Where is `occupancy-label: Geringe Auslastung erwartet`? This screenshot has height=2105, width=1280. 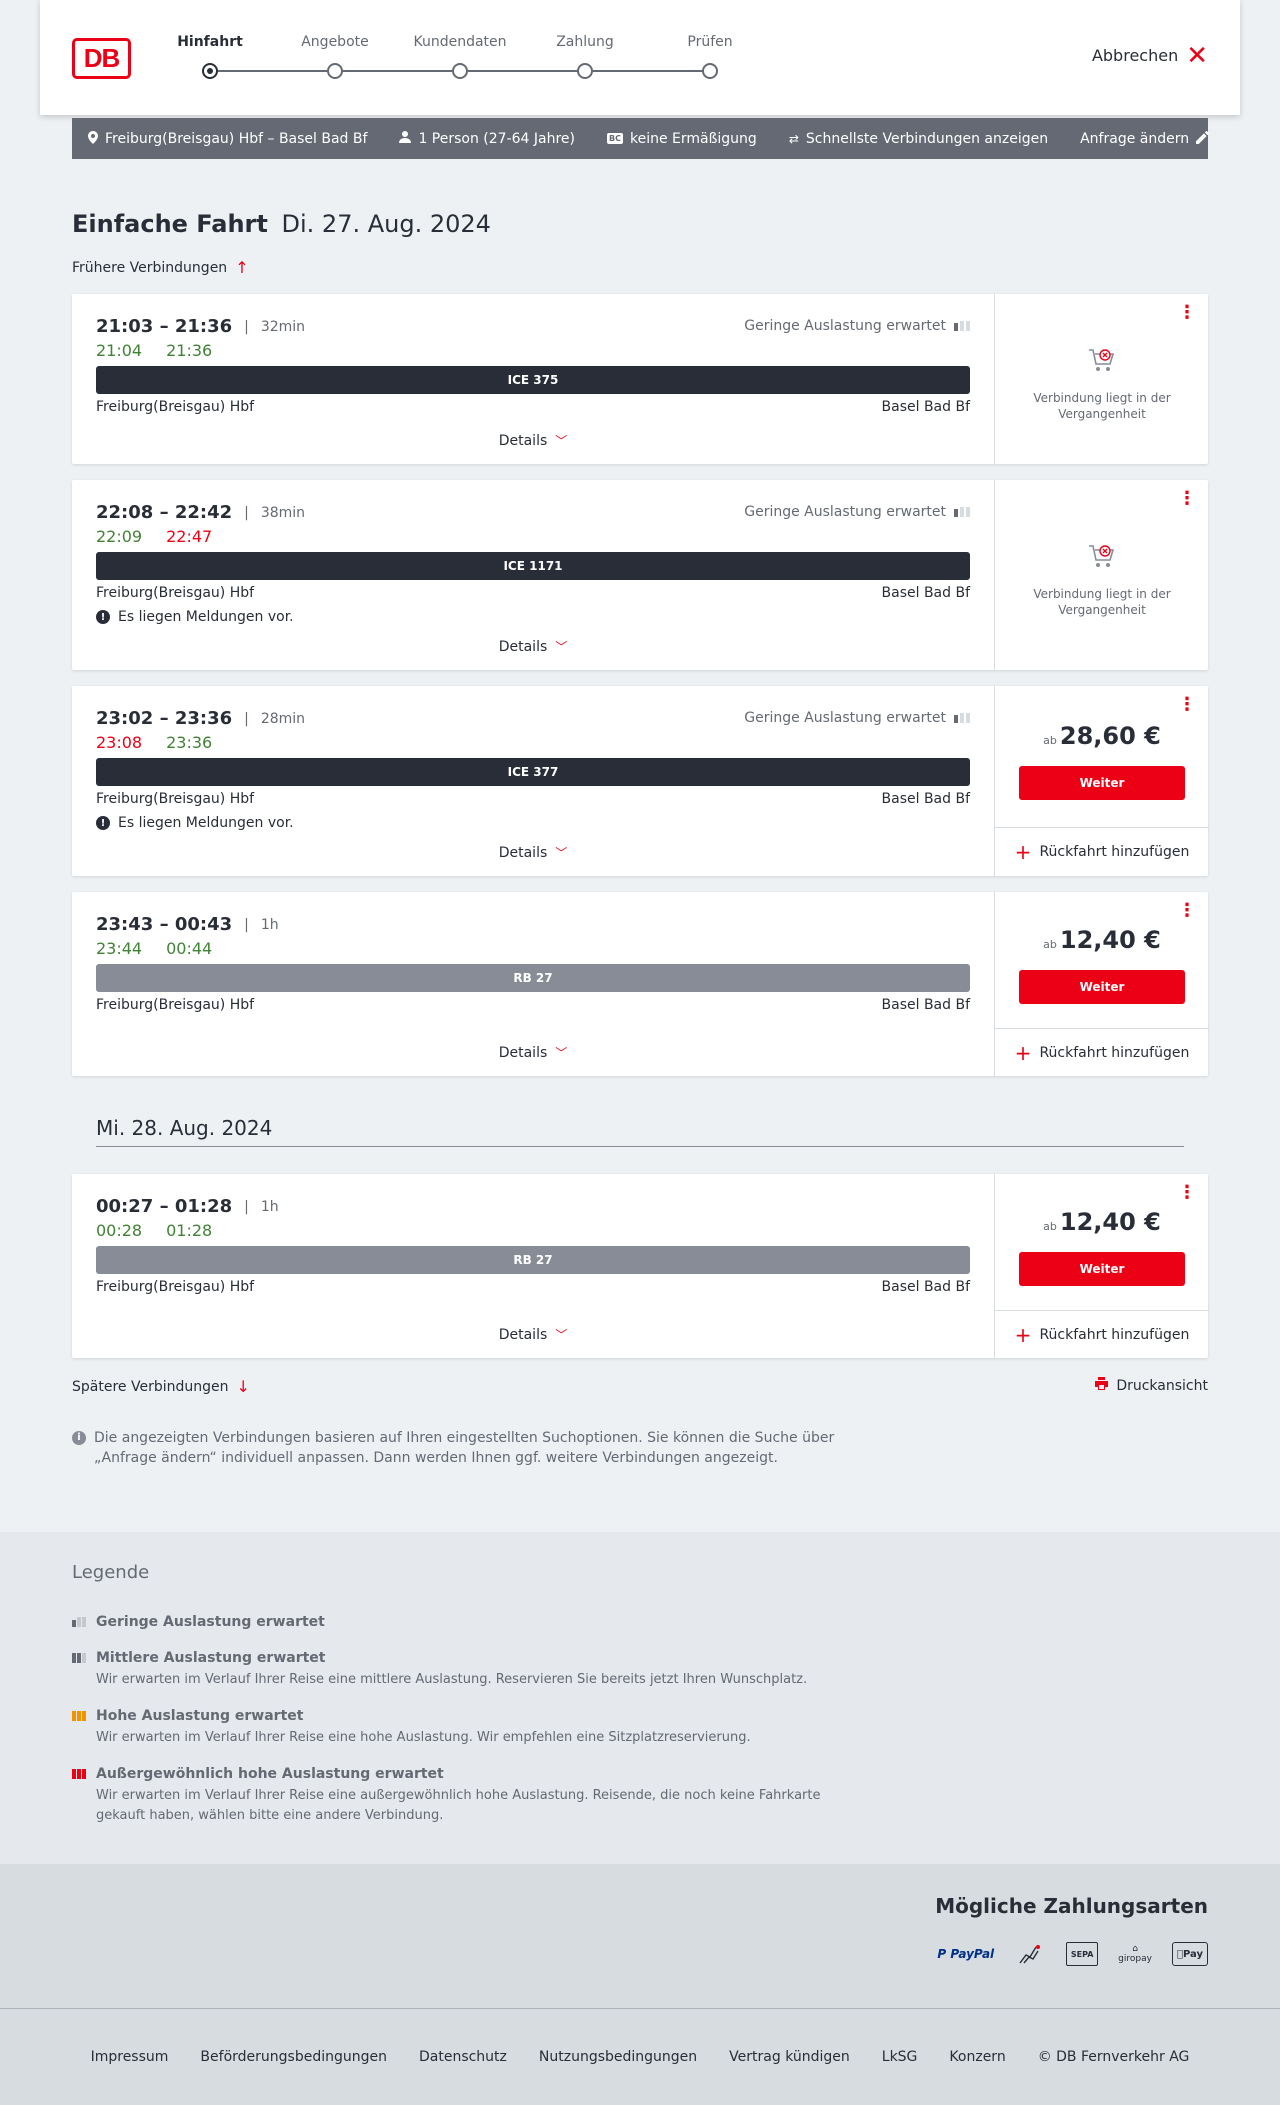
occupancy-label: Geringe Auslastung erwartet is located at coordinates (845, 326).